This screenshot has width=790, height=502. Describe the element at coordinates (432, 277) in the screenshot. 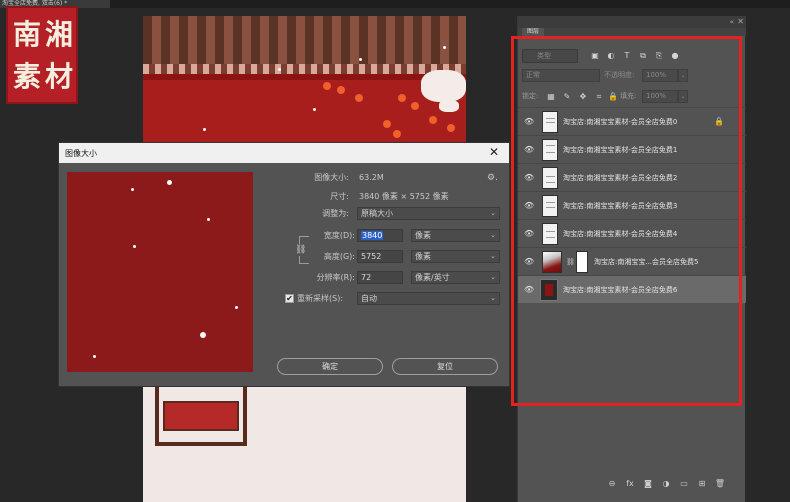

I see `resolution-unit: 像素/英寸` at that location.